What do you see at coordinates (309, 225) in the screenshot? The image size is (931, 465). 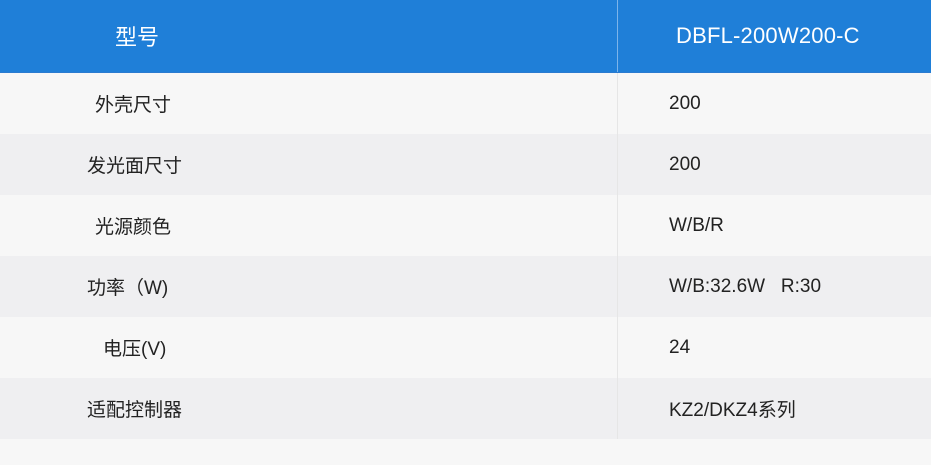 I see `row-label: 光源颜色` at bounding box center [309, 225].